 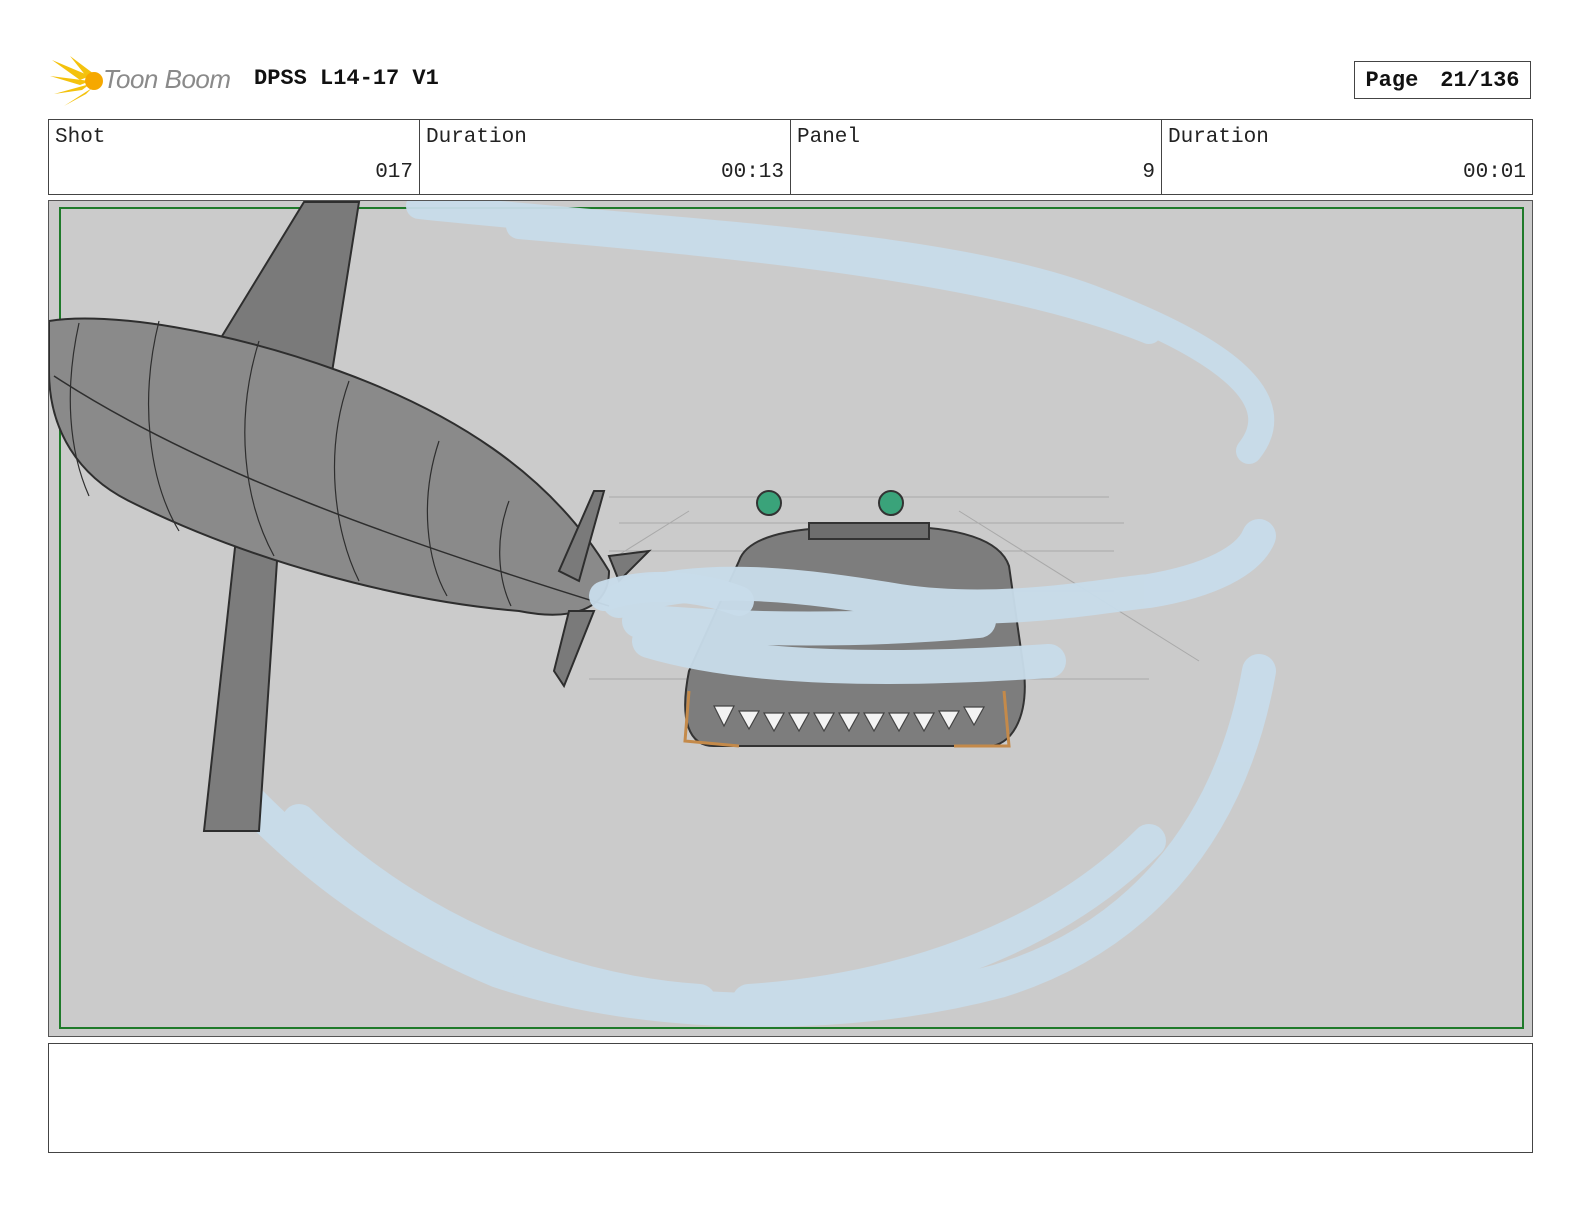 I want to click on shot-duration-label: Duration, so click(x=476, y=137).